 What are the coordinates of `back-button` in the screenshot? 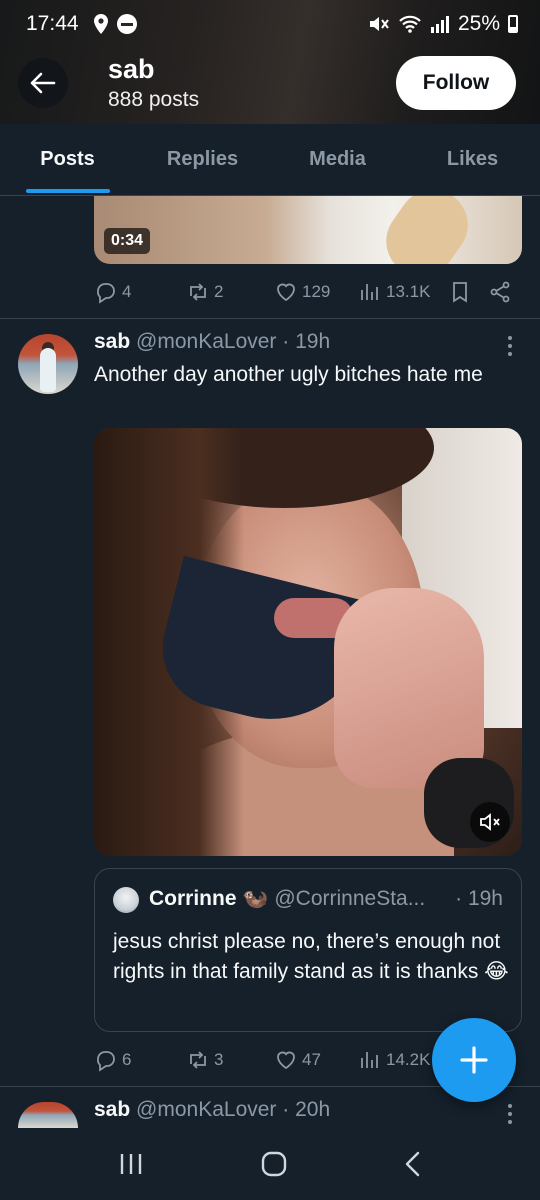 It's located at (43, 83).